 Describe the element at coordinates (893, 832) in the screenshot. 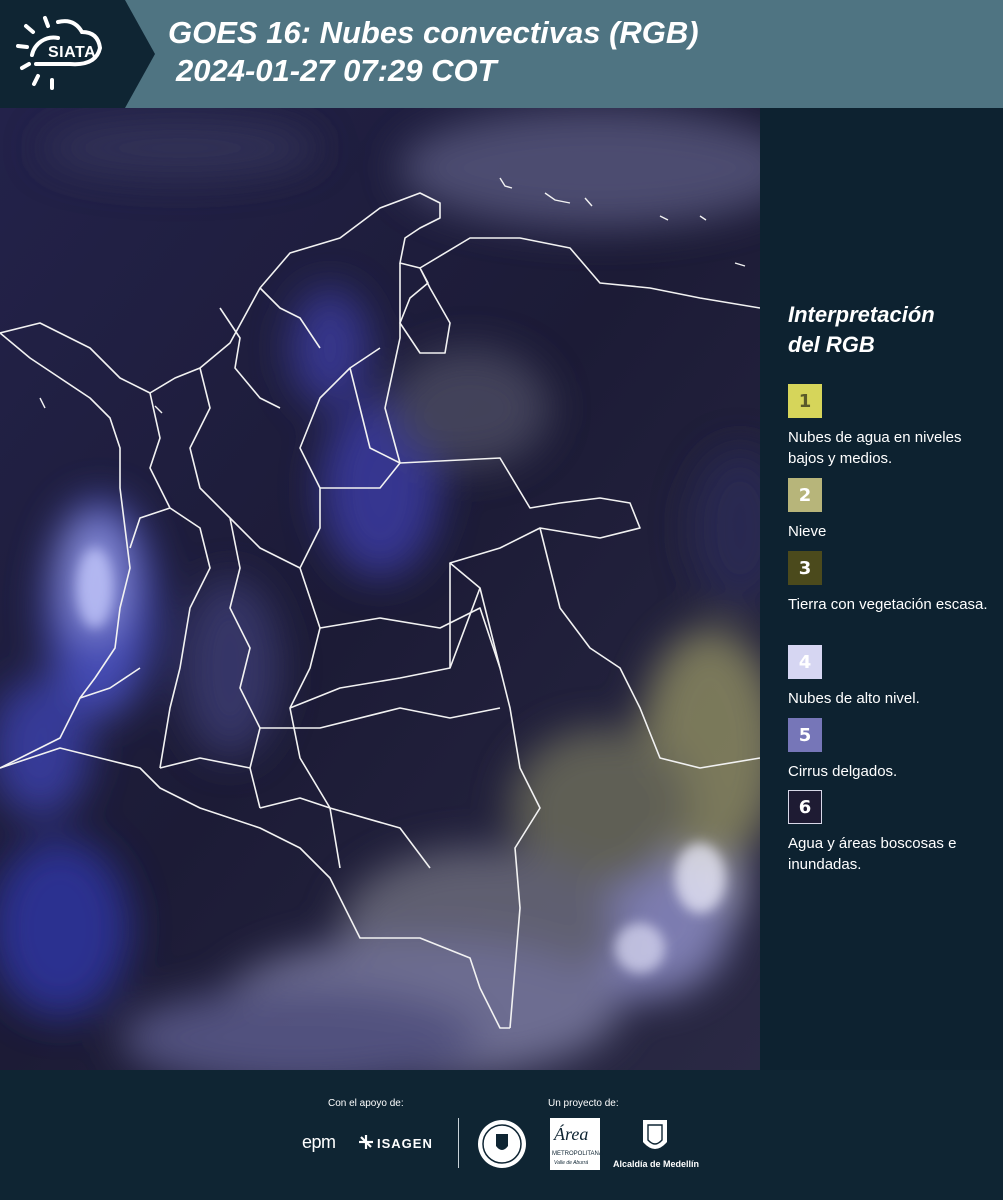

I see `legend-item-6: 6 Agua y áreas boscosas e inundadas.` at that location.